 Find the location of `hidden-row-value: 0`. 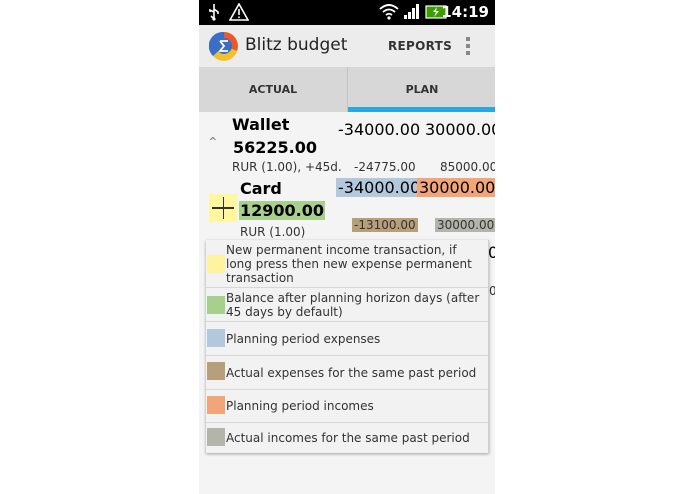

hidden-row-value: 0 is located at coordinates (491, 252).